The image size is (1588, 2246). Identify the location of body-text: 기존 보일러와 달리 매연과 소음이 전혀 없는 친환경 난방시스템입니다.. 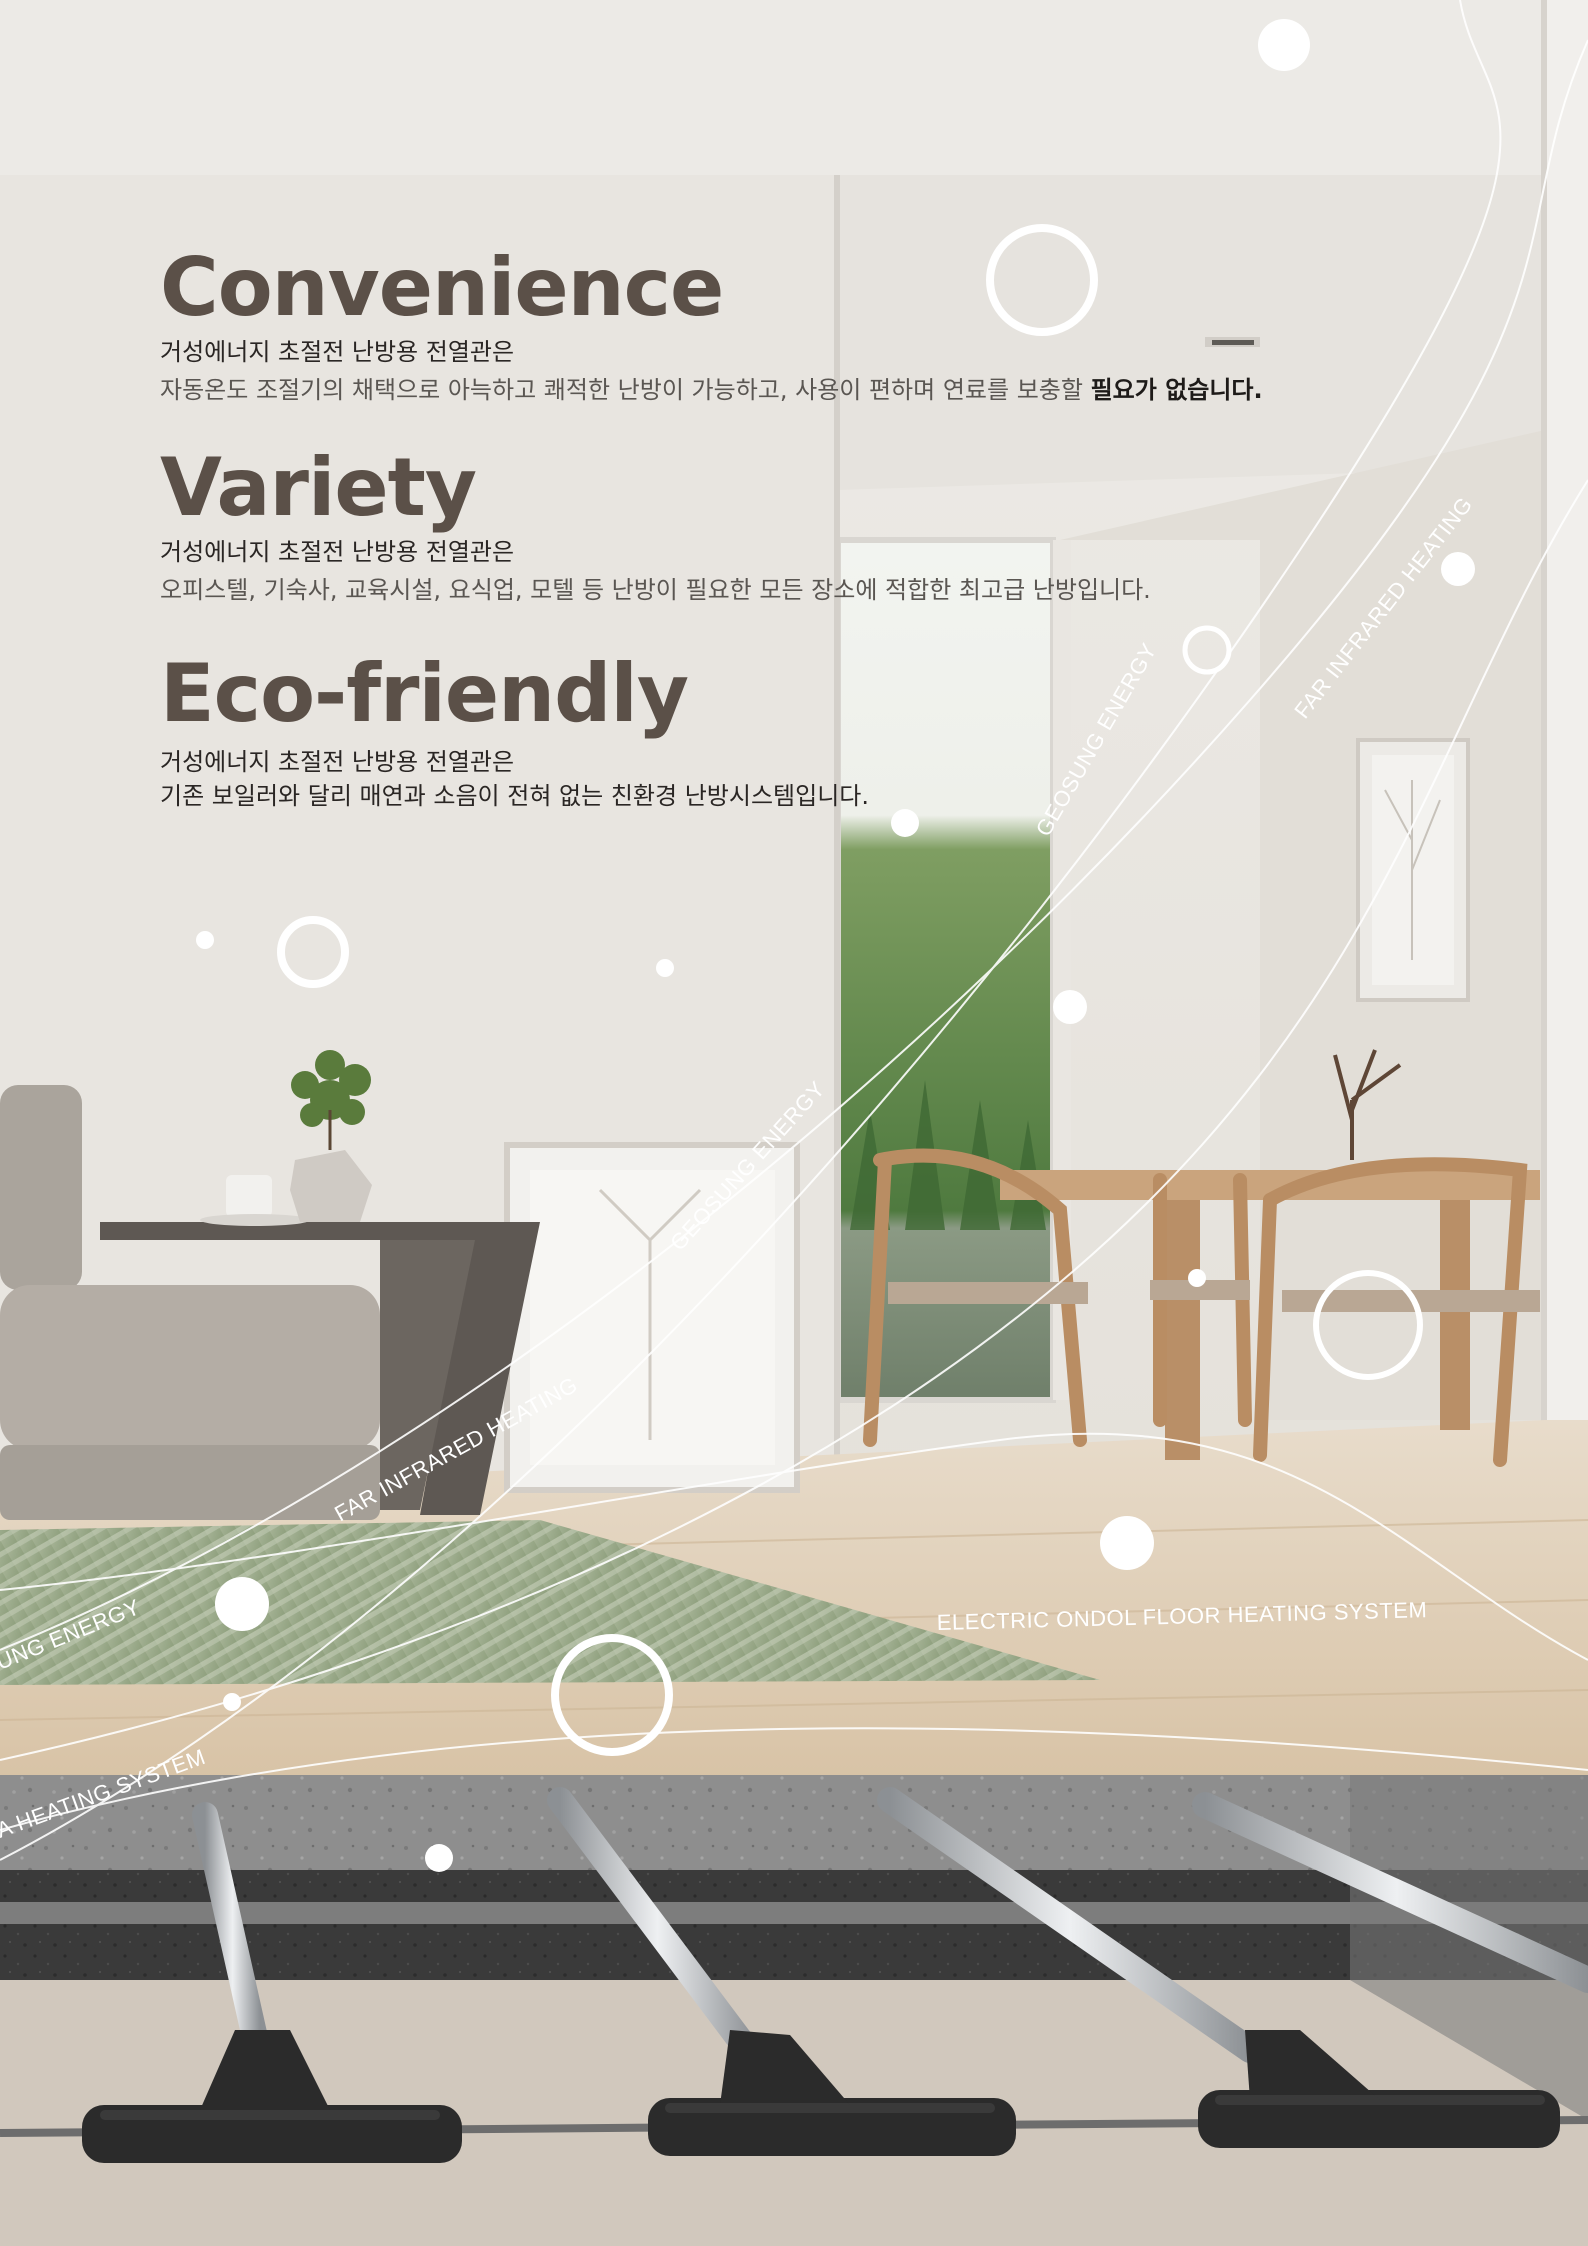
(514, 796).